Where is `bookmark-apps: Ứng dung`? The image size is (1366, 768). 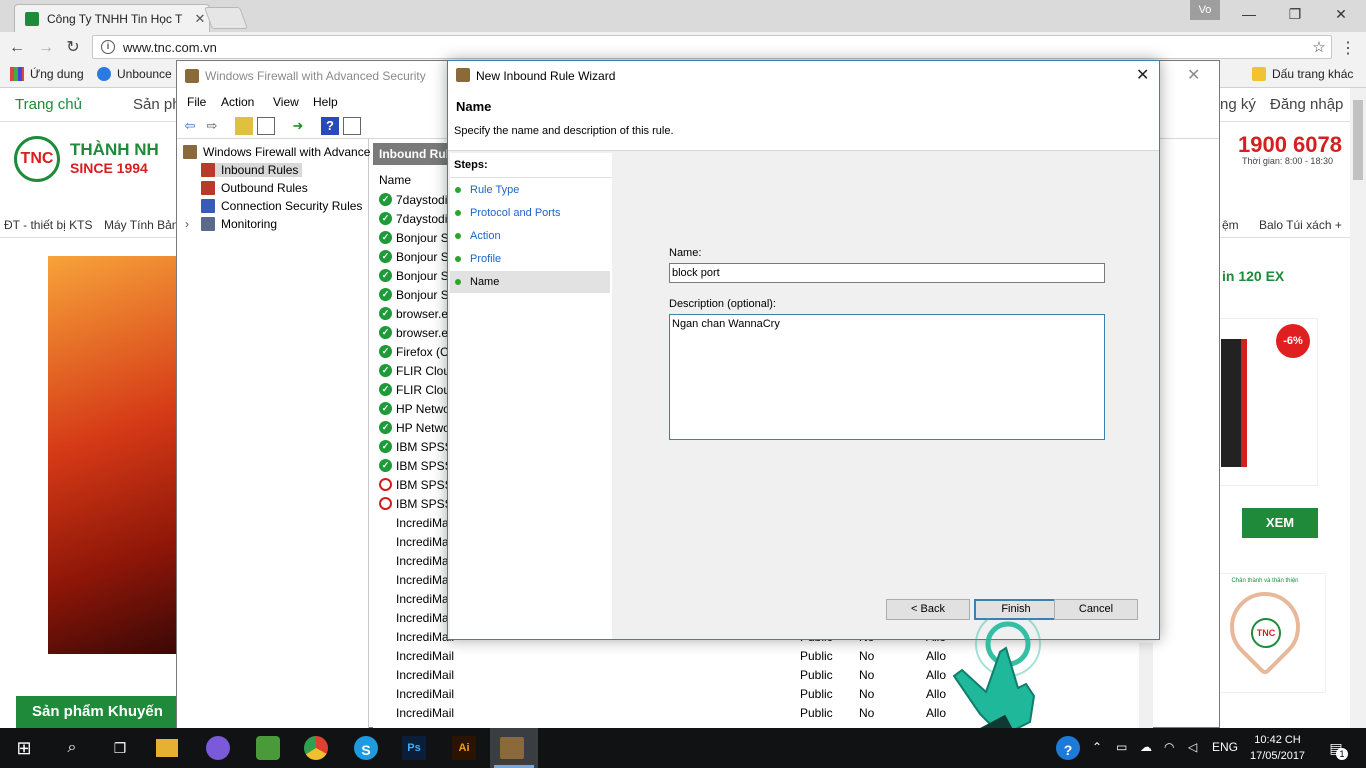 bookmark-apps: Ứng dung is located at coordinates (47, 74).